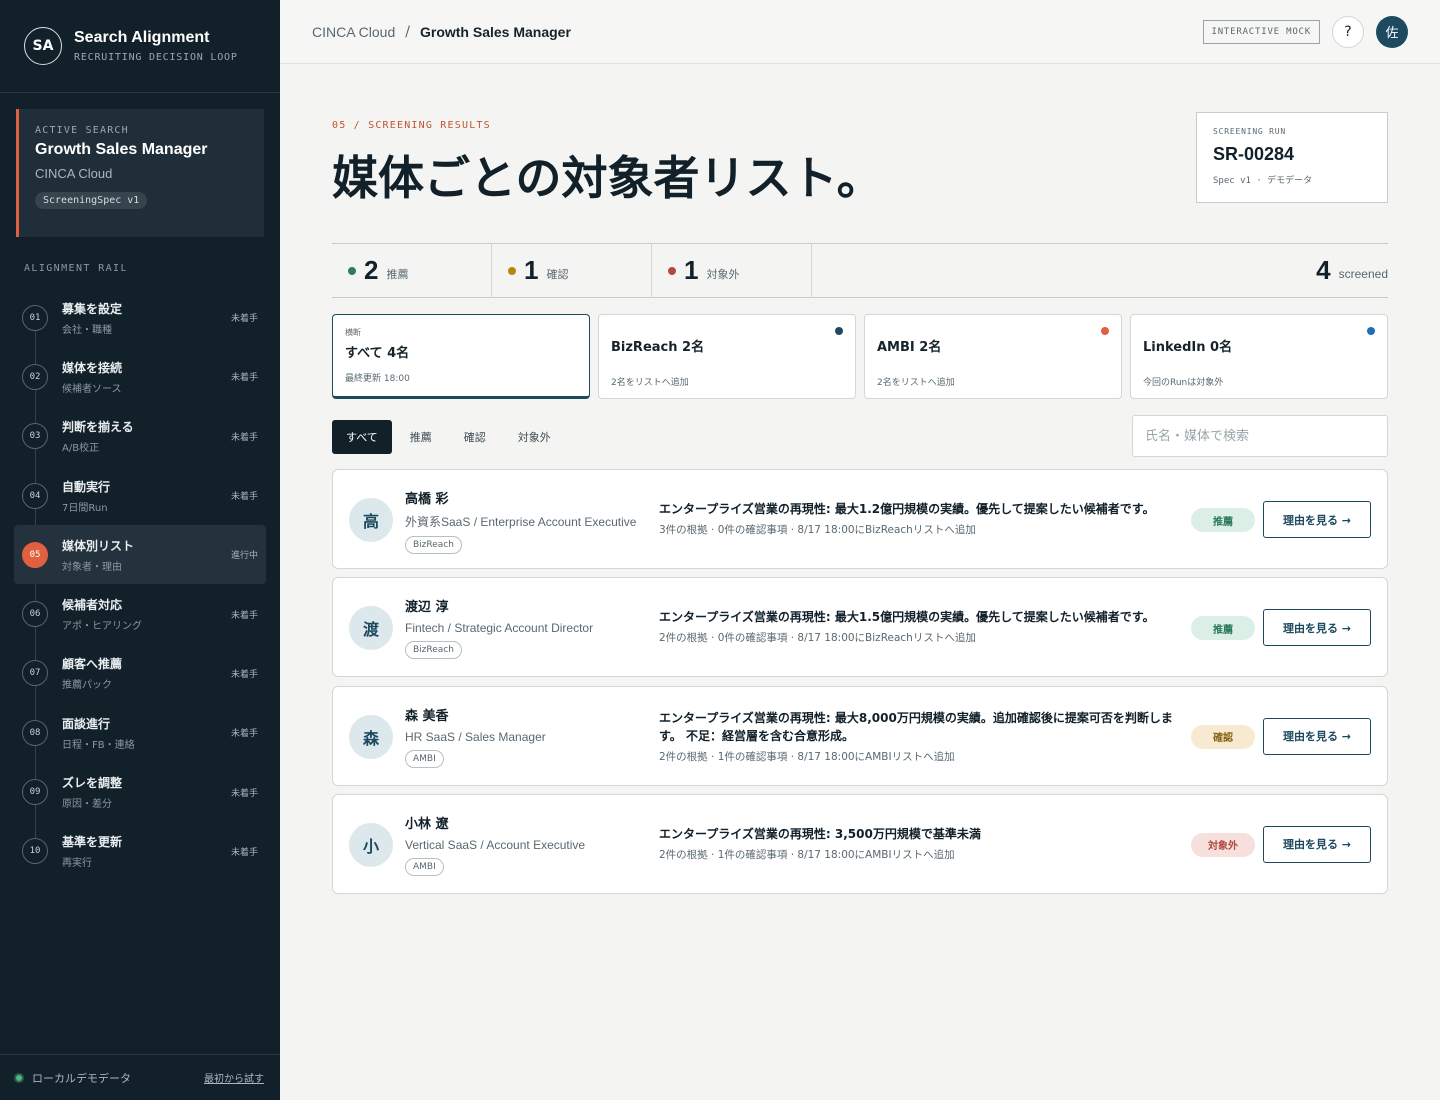 This screenshot has width=1440, height=1100. What do you see at coordinates (371, 520) in the screenshot?
I see `candidate-avatar: 高` at bounding box center [371, 520].